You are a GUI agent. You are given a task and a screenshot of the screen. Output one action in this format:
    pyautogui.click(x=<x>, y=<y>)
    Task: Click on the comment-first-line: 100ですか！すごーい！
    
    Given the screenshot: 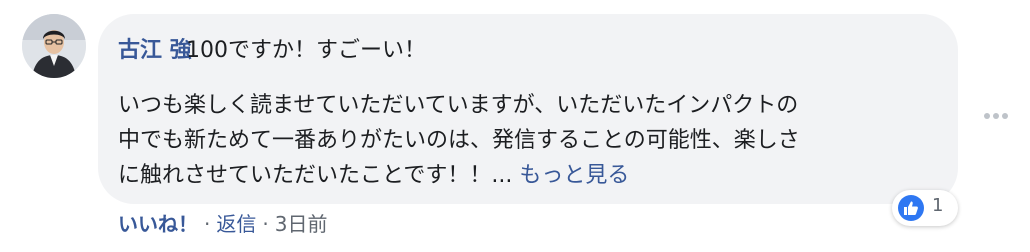 What is the action you would take?
    pyautogui.click(x=306, y=50)
    